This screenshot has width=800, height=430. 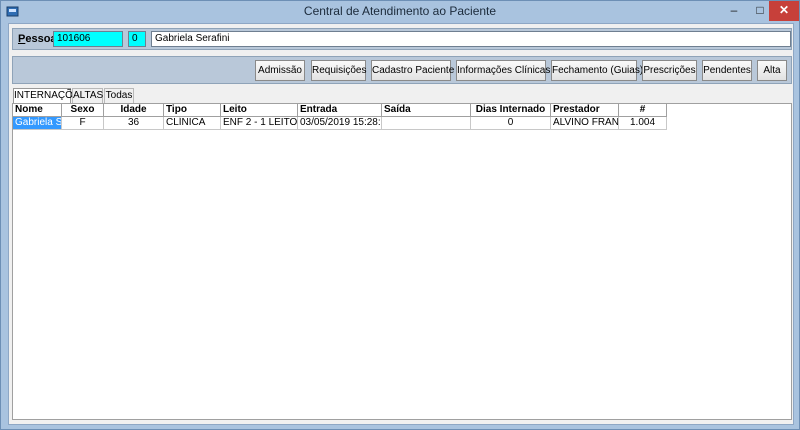 I want to click on prescricoes-button: Prescrições, so click(x=669, y=70).